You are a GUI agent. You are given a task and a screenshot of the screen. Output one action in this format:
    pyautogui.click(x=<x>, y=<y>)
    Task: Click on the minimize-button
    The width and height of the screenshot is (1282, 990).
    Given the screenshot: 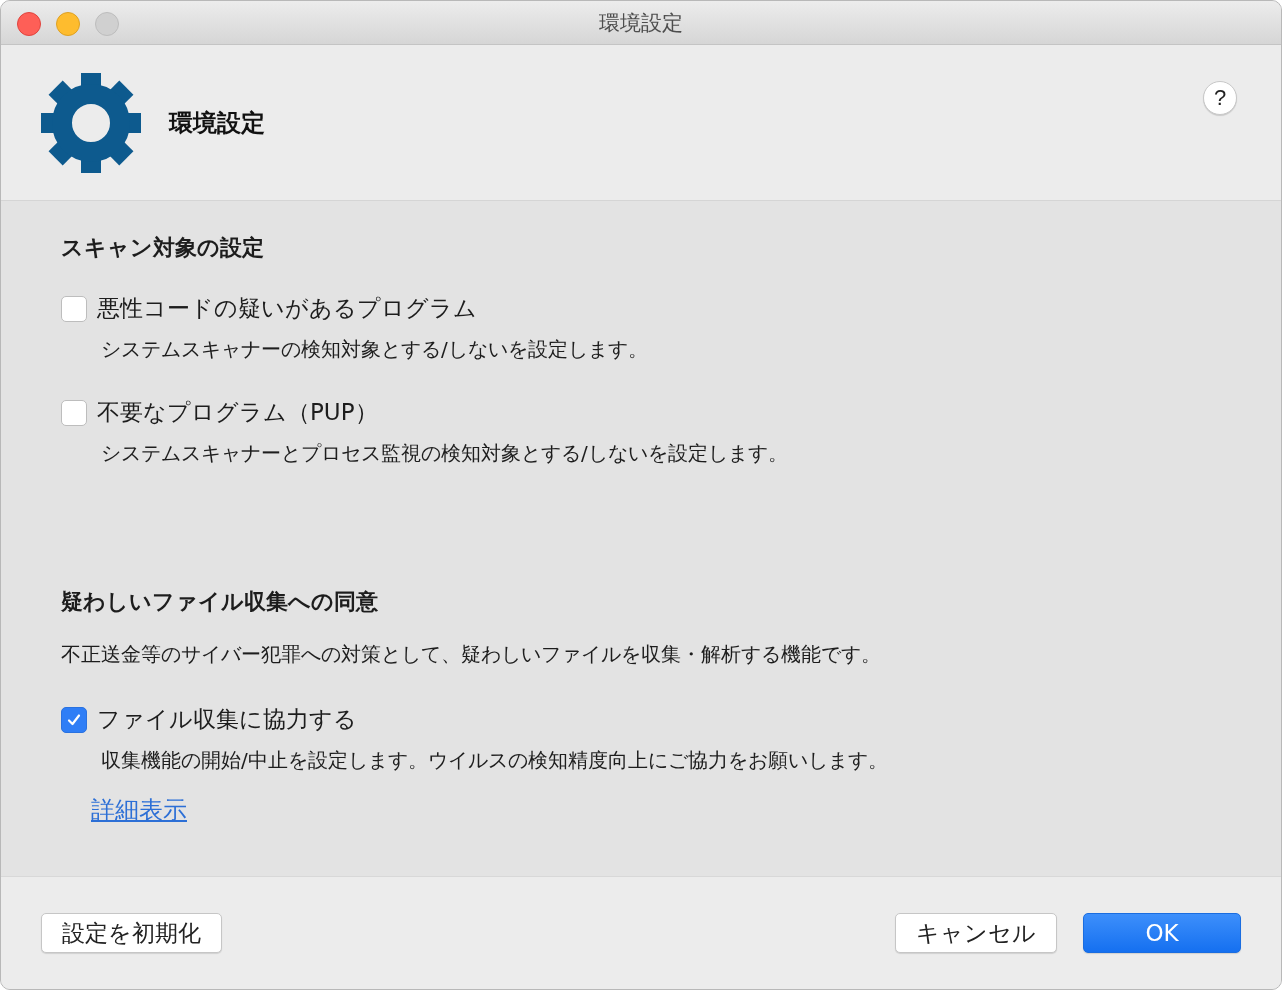 What is the action you would take?
    pyautogui.click(x=68, y=24)
    